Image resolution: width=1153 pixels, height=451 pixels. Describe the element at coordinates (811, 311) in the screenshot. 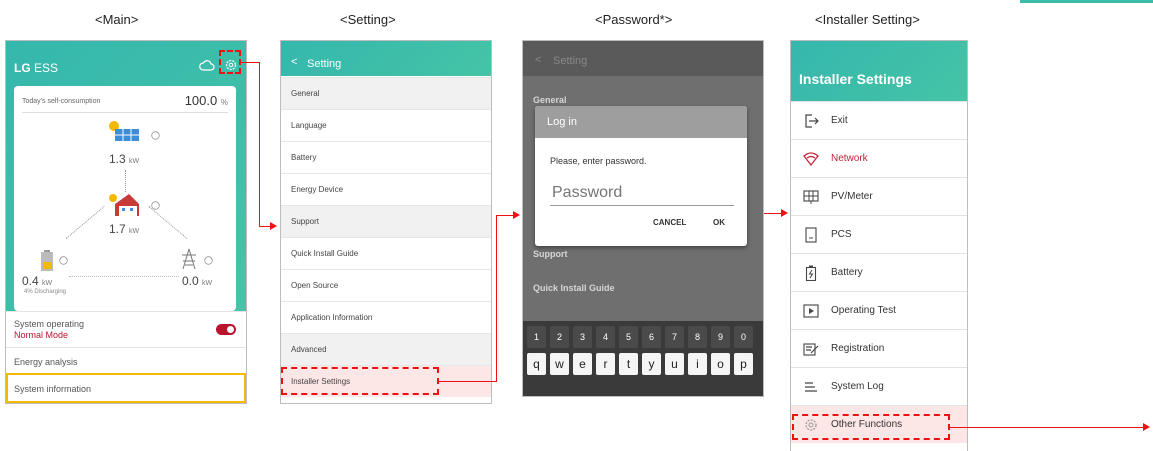

I see `play-icon` at that location.